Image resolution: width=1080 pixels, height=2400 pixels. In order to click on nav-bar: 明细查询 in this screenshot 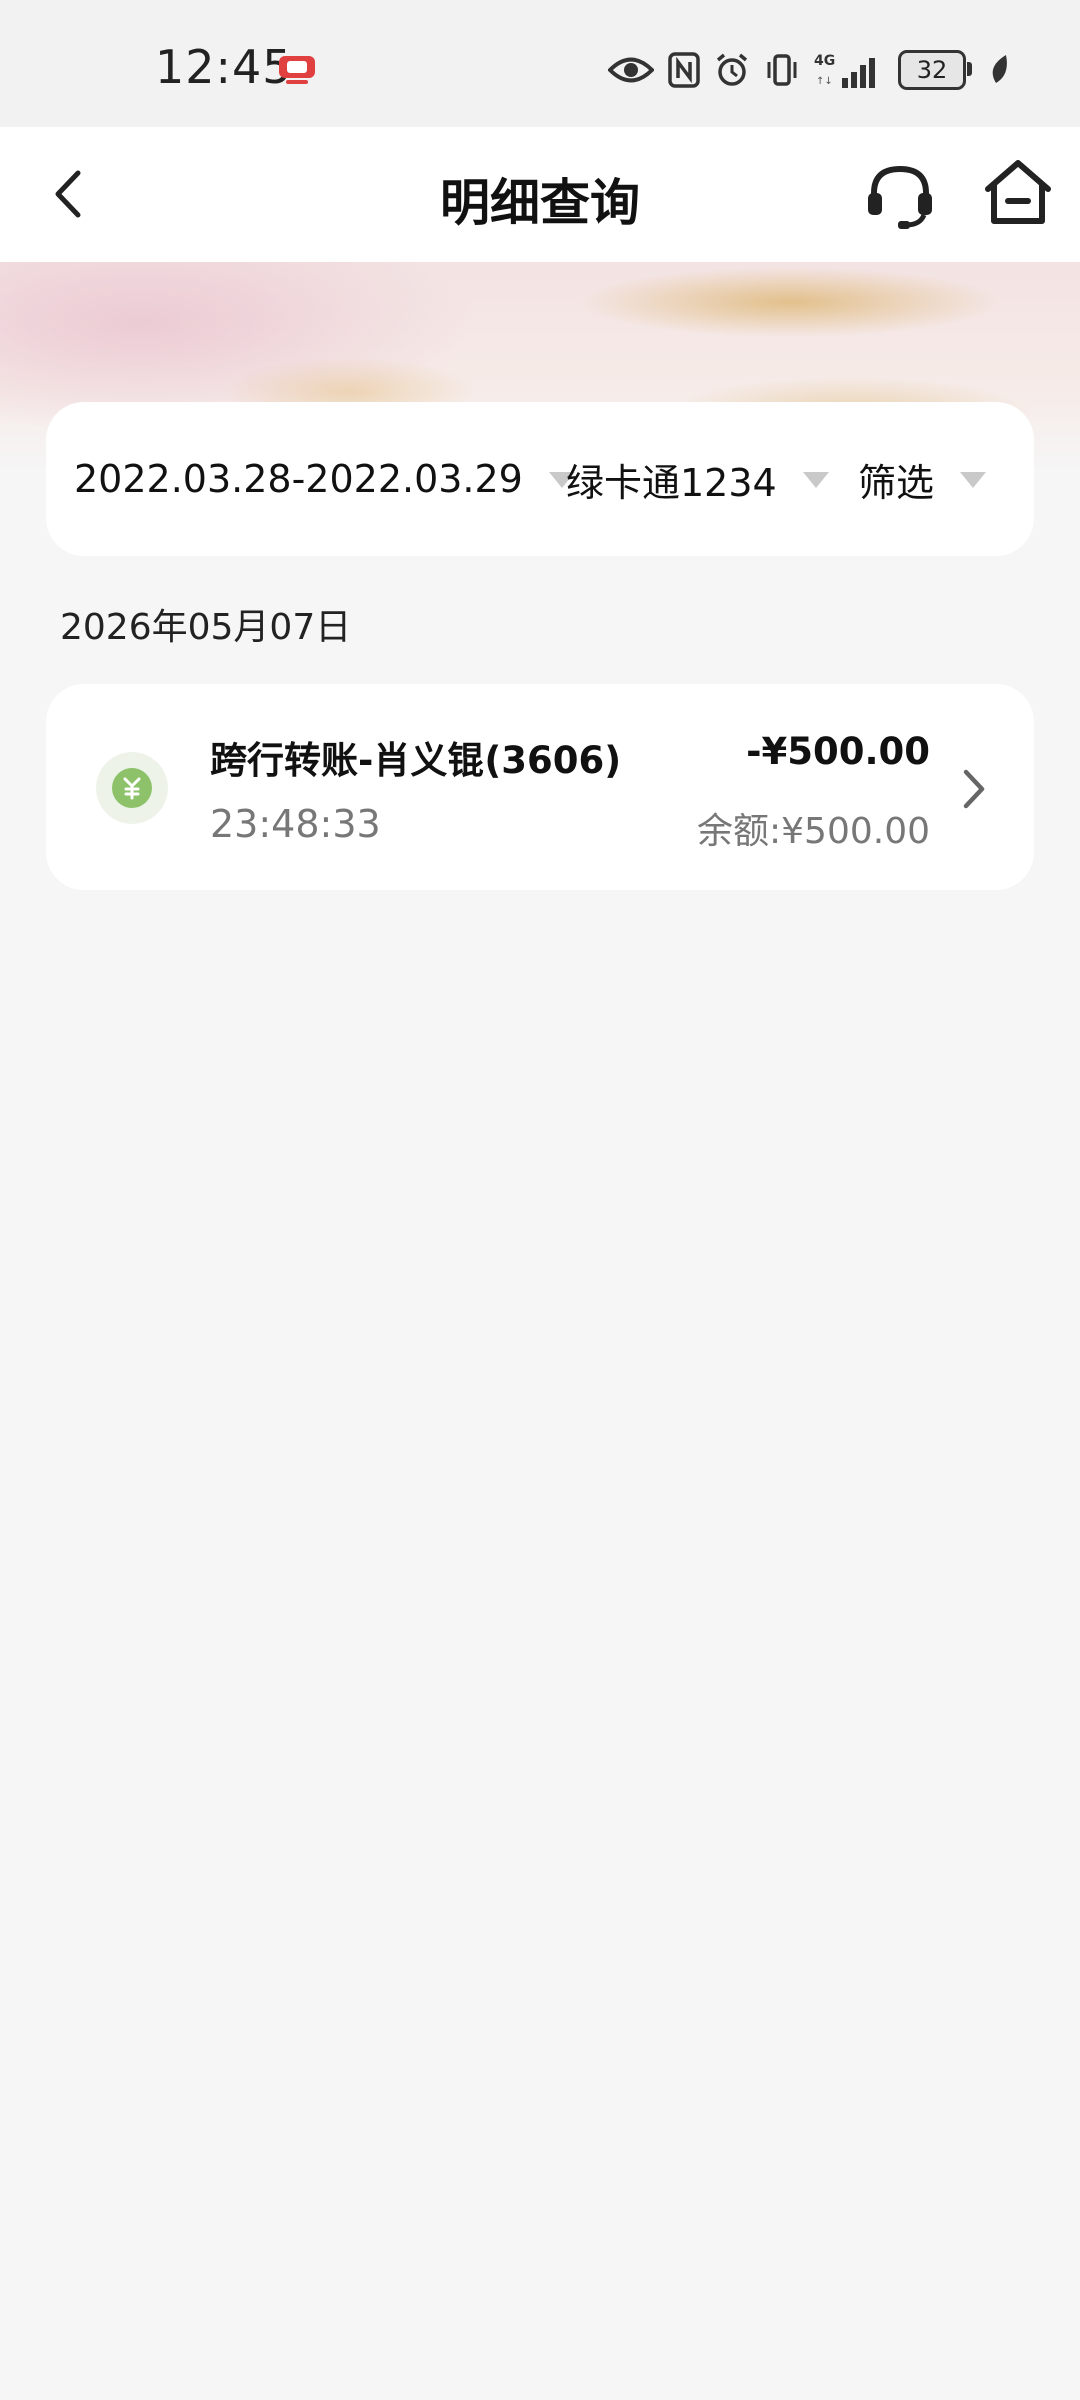, I will do `click(540, 194)`.